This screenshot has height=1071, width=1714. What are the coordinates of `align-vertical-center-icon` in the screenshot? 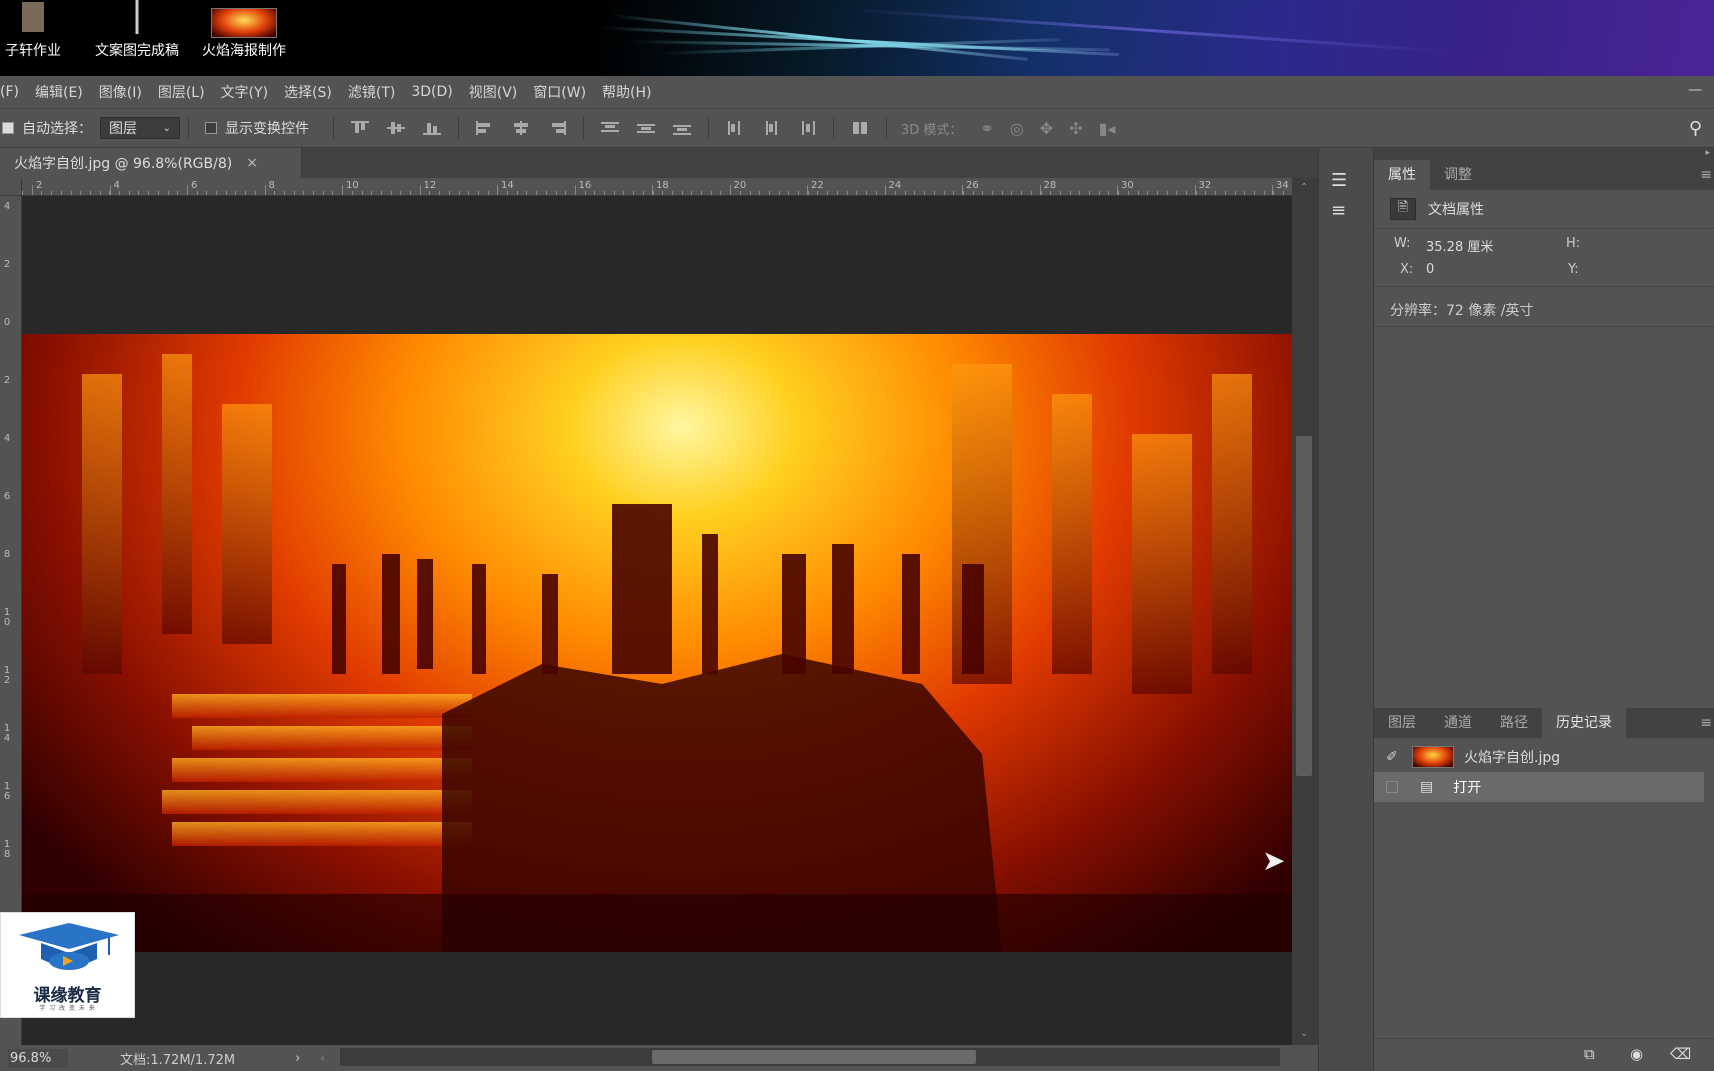 It's located at (396, 128).